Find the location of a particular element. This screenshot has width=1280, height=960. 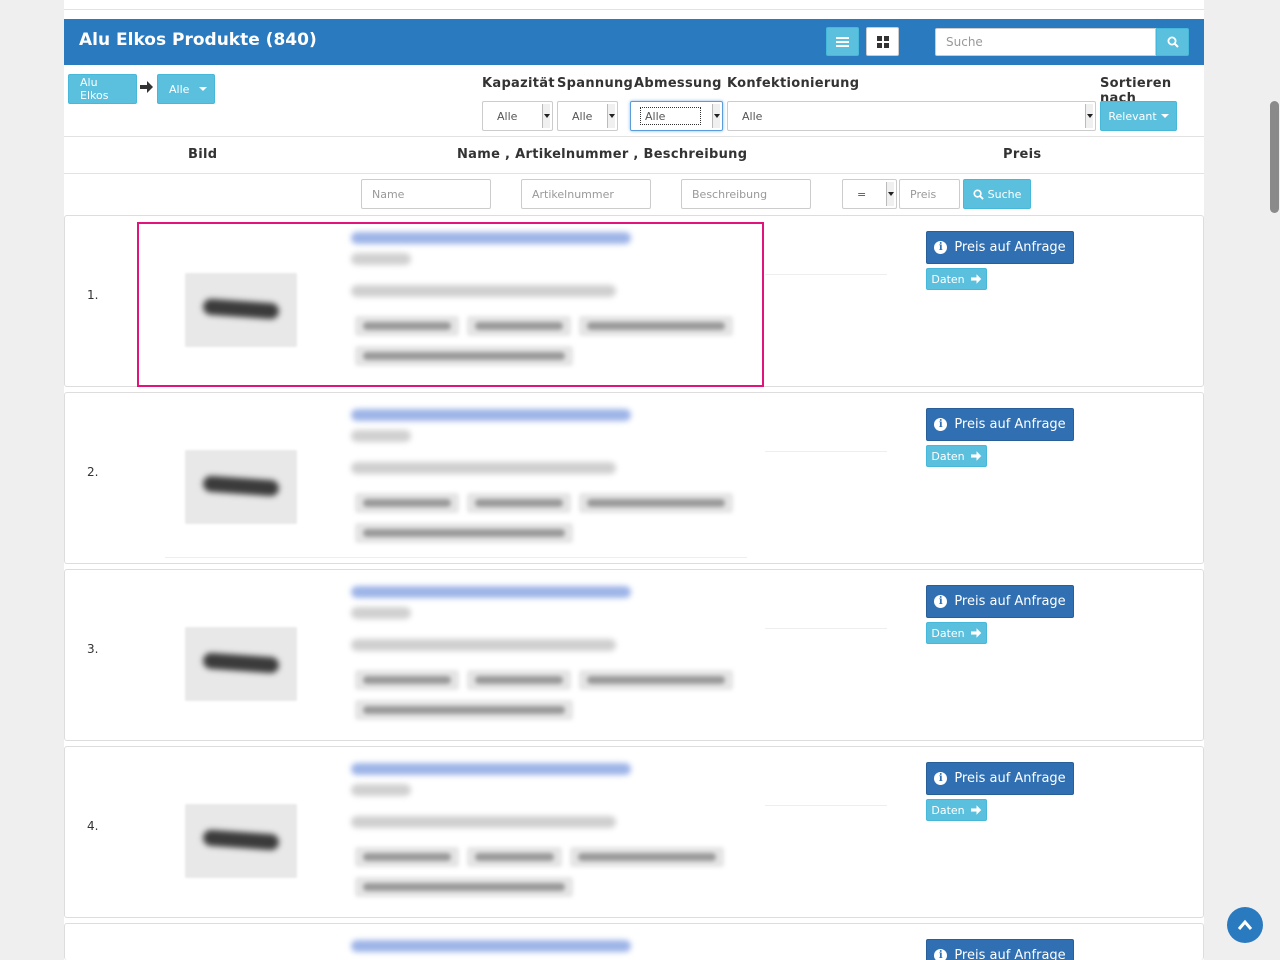

filter-label-abmessung: Abmessung is located at coordinates (678, 83).